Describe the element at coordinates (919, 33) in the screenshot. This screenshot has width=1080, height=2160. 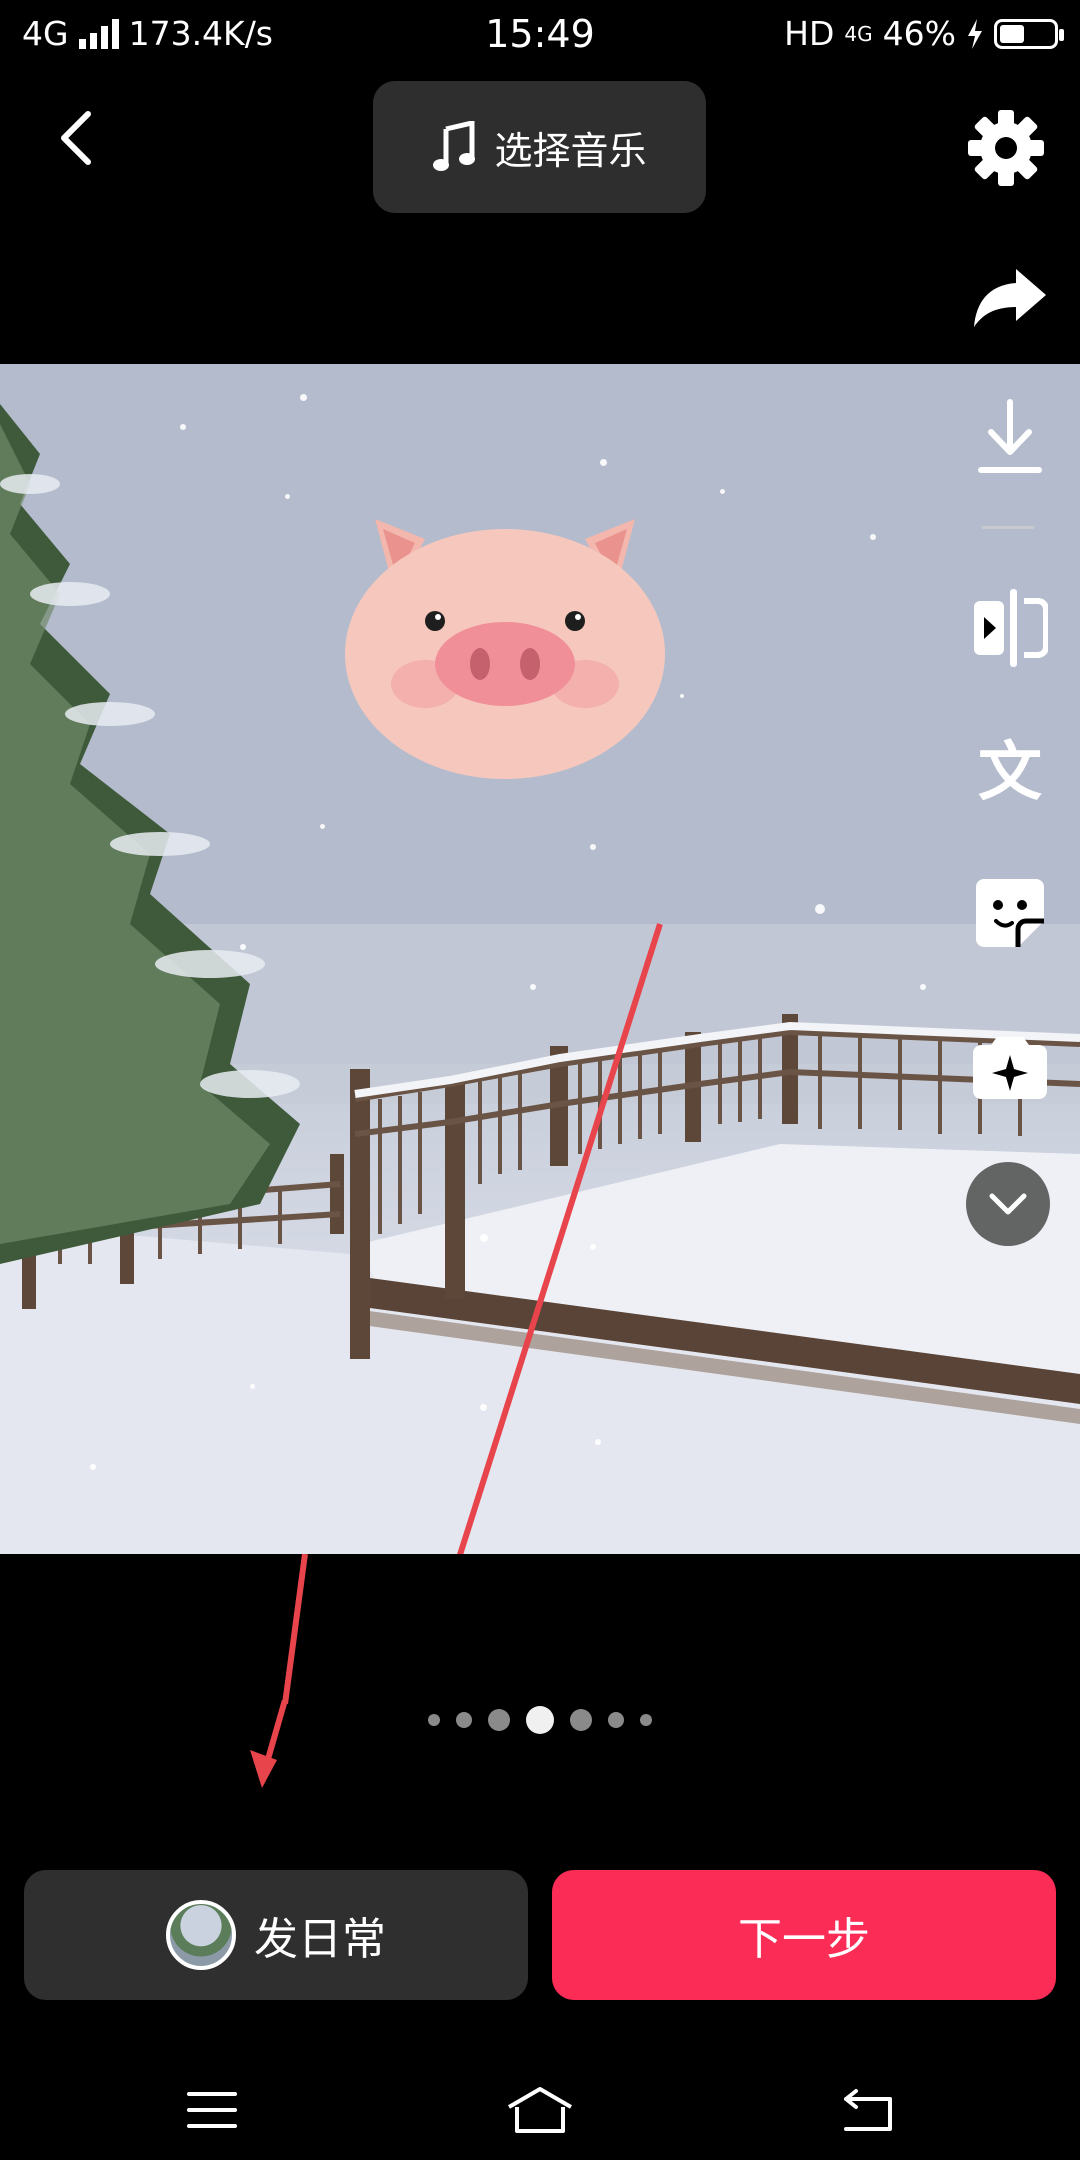
I see `battery-percent: 46%` at that location.